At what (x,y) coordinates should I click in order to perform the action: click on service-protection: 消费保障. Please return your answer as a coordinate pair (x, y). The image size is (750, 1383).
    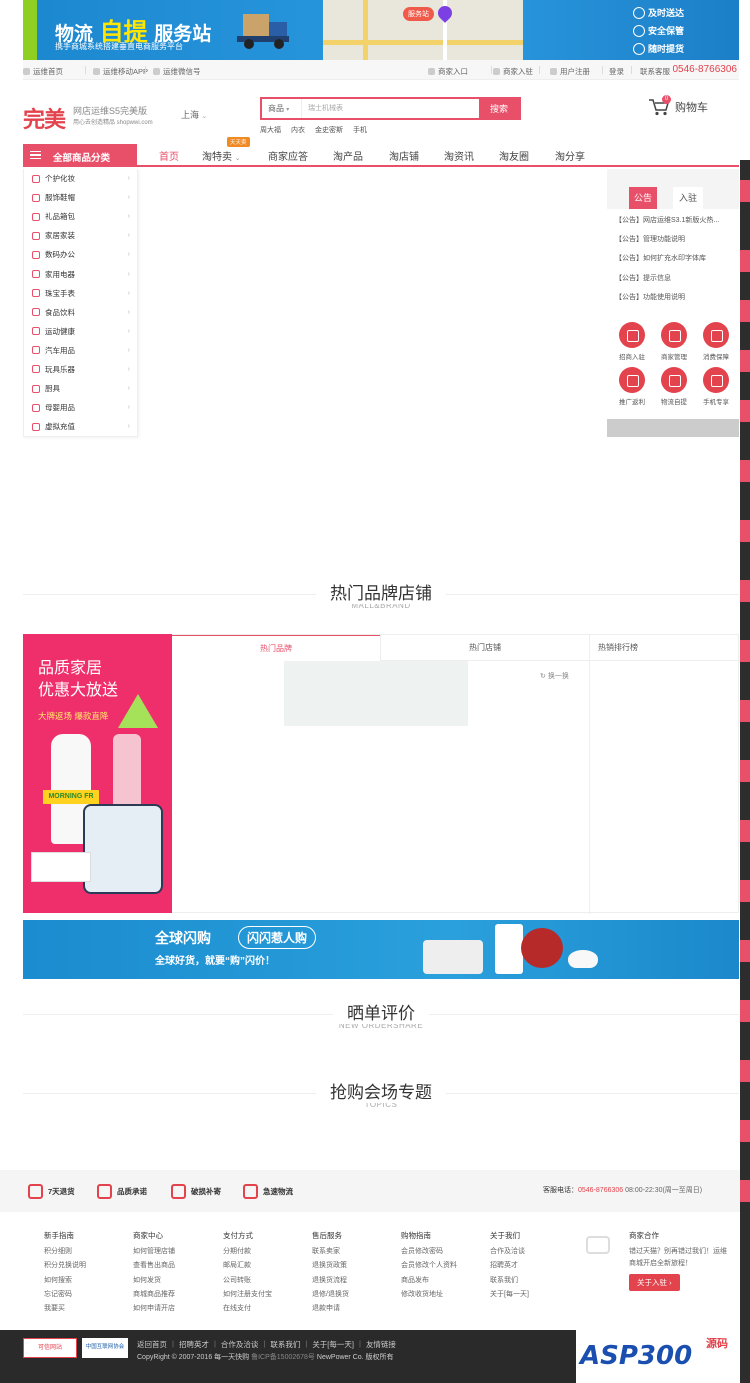
    Looking at the image, I should click on (716, 341).